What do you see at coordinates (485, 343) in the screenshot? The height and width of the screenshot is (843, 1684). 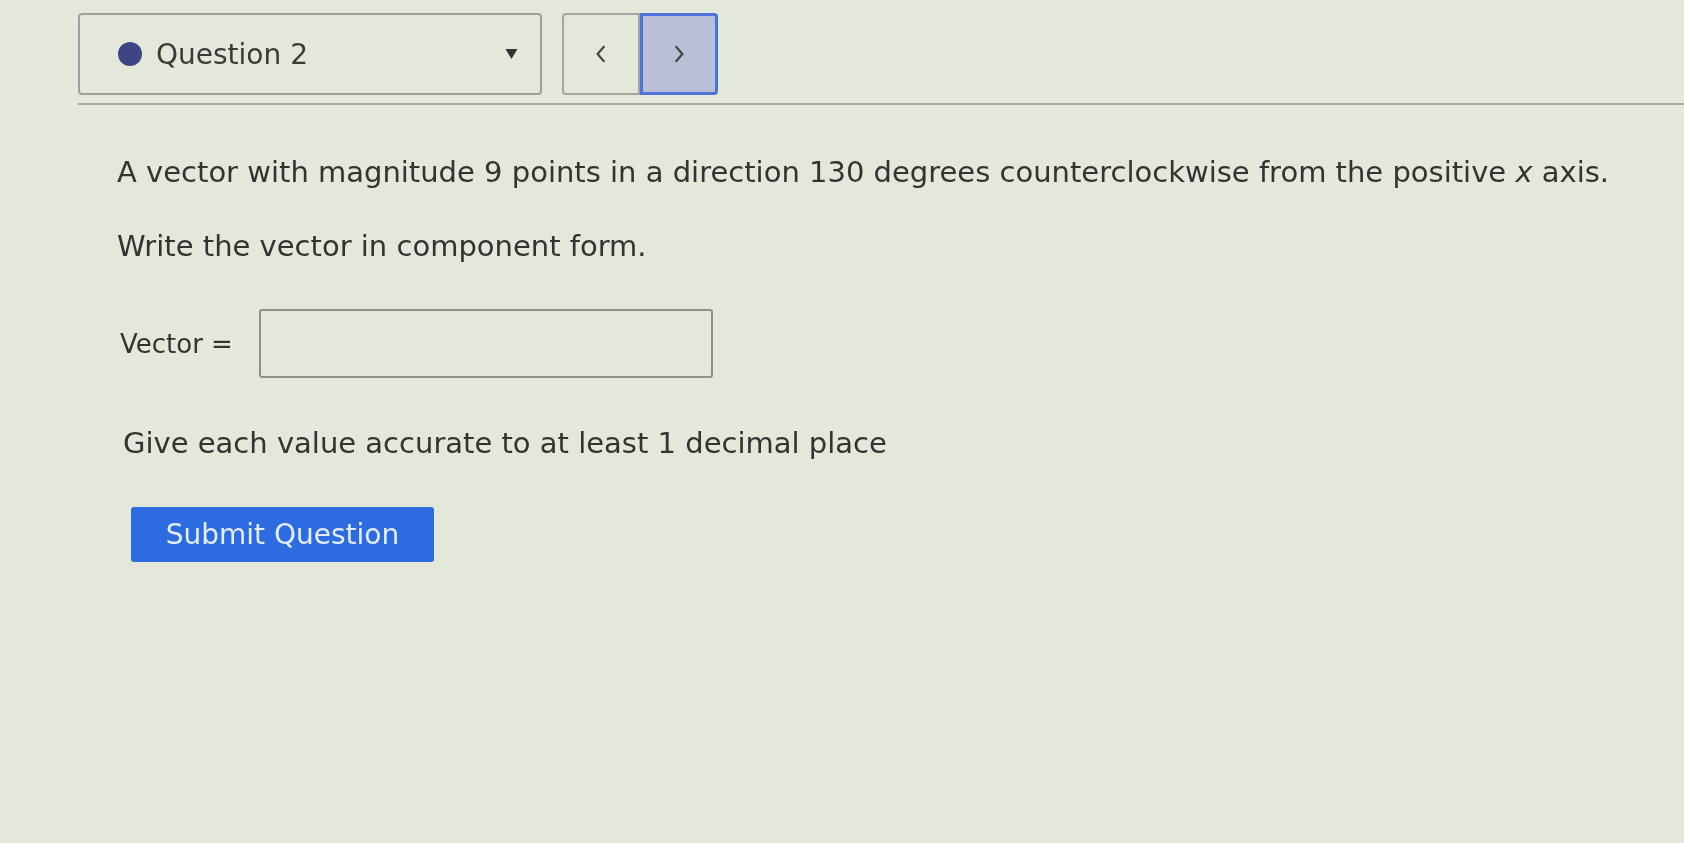 I see `answer-field` at bounding box center [485, 343].